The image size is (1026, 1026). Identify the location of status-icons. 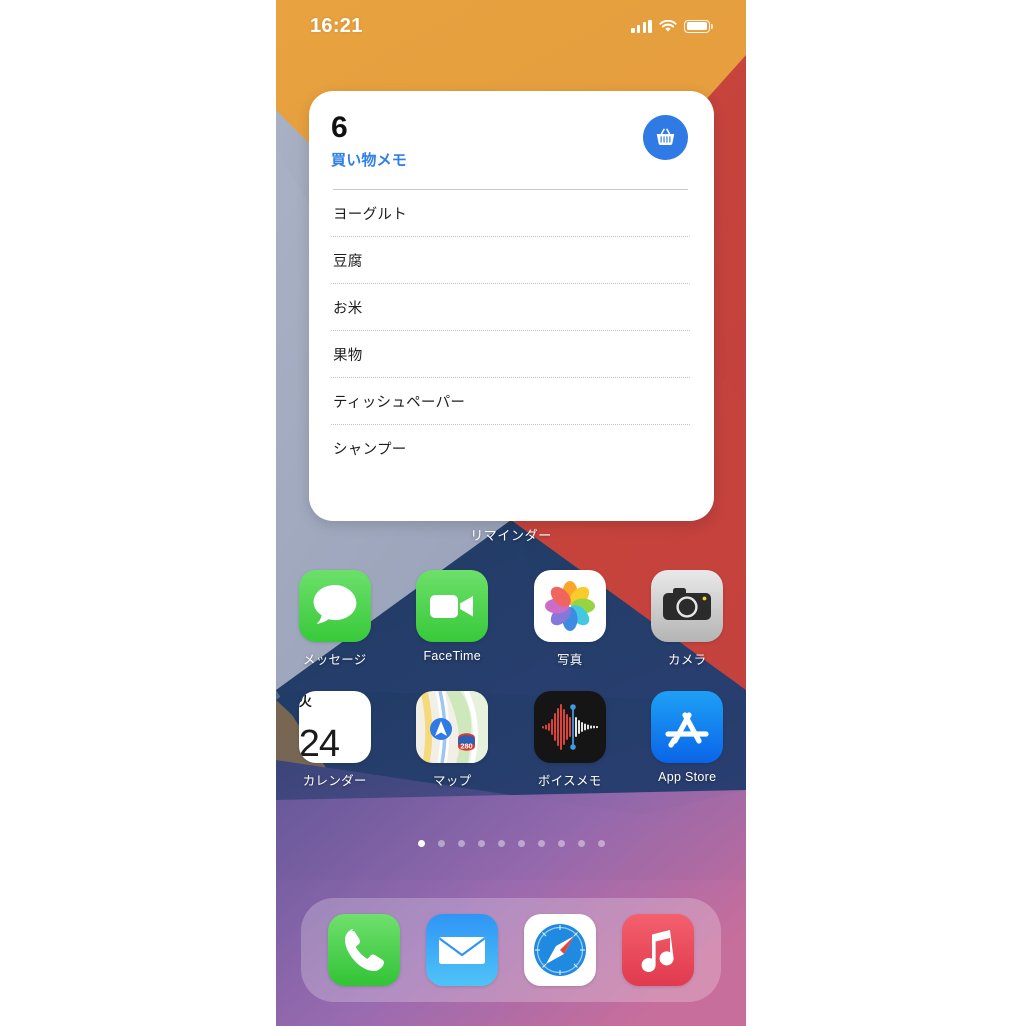
(672, 26).